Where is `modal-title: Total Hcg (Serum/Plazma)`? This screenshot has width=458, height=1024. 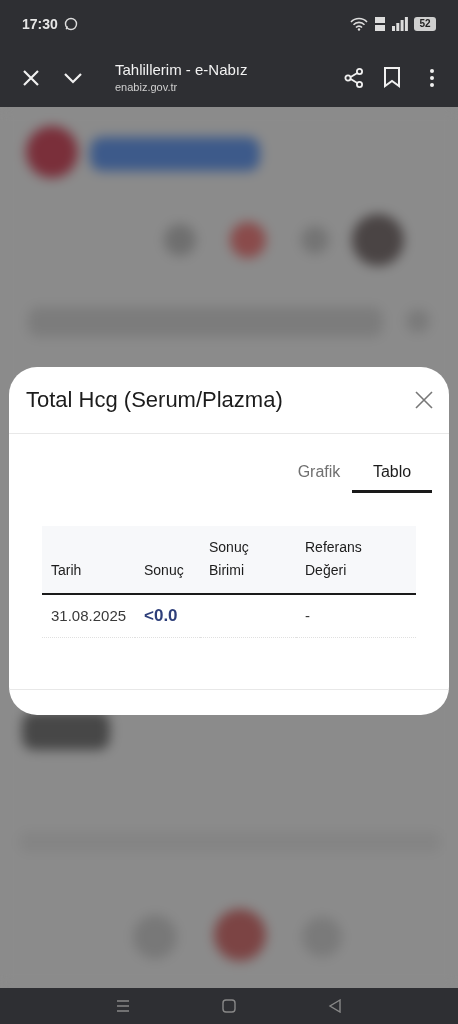
modal-title: Total Hcg (Serum/Plazma) is located at coordinates (155, 400).